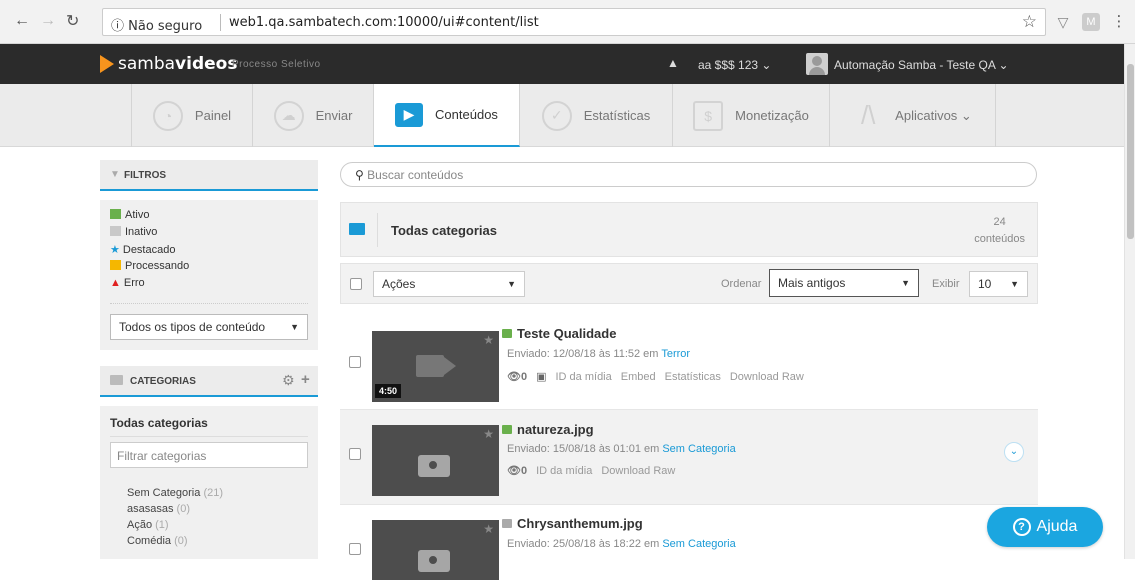  Describe the element at coordinates (399, 284) in the screenshot. I see `select-value: Ações` at that location.